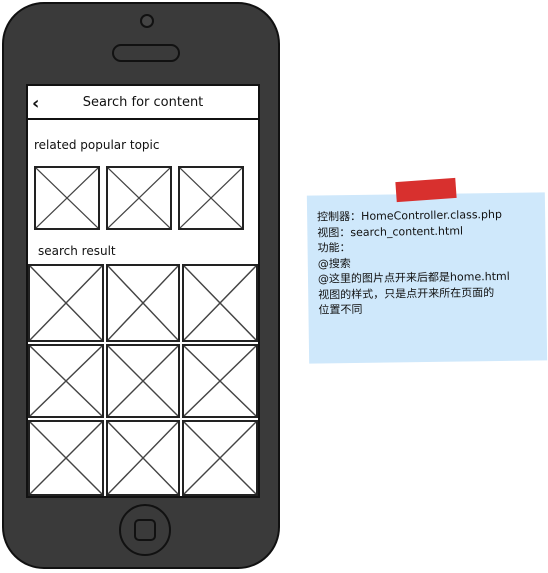  I want to click on speaker-grille, so click(146, 53).